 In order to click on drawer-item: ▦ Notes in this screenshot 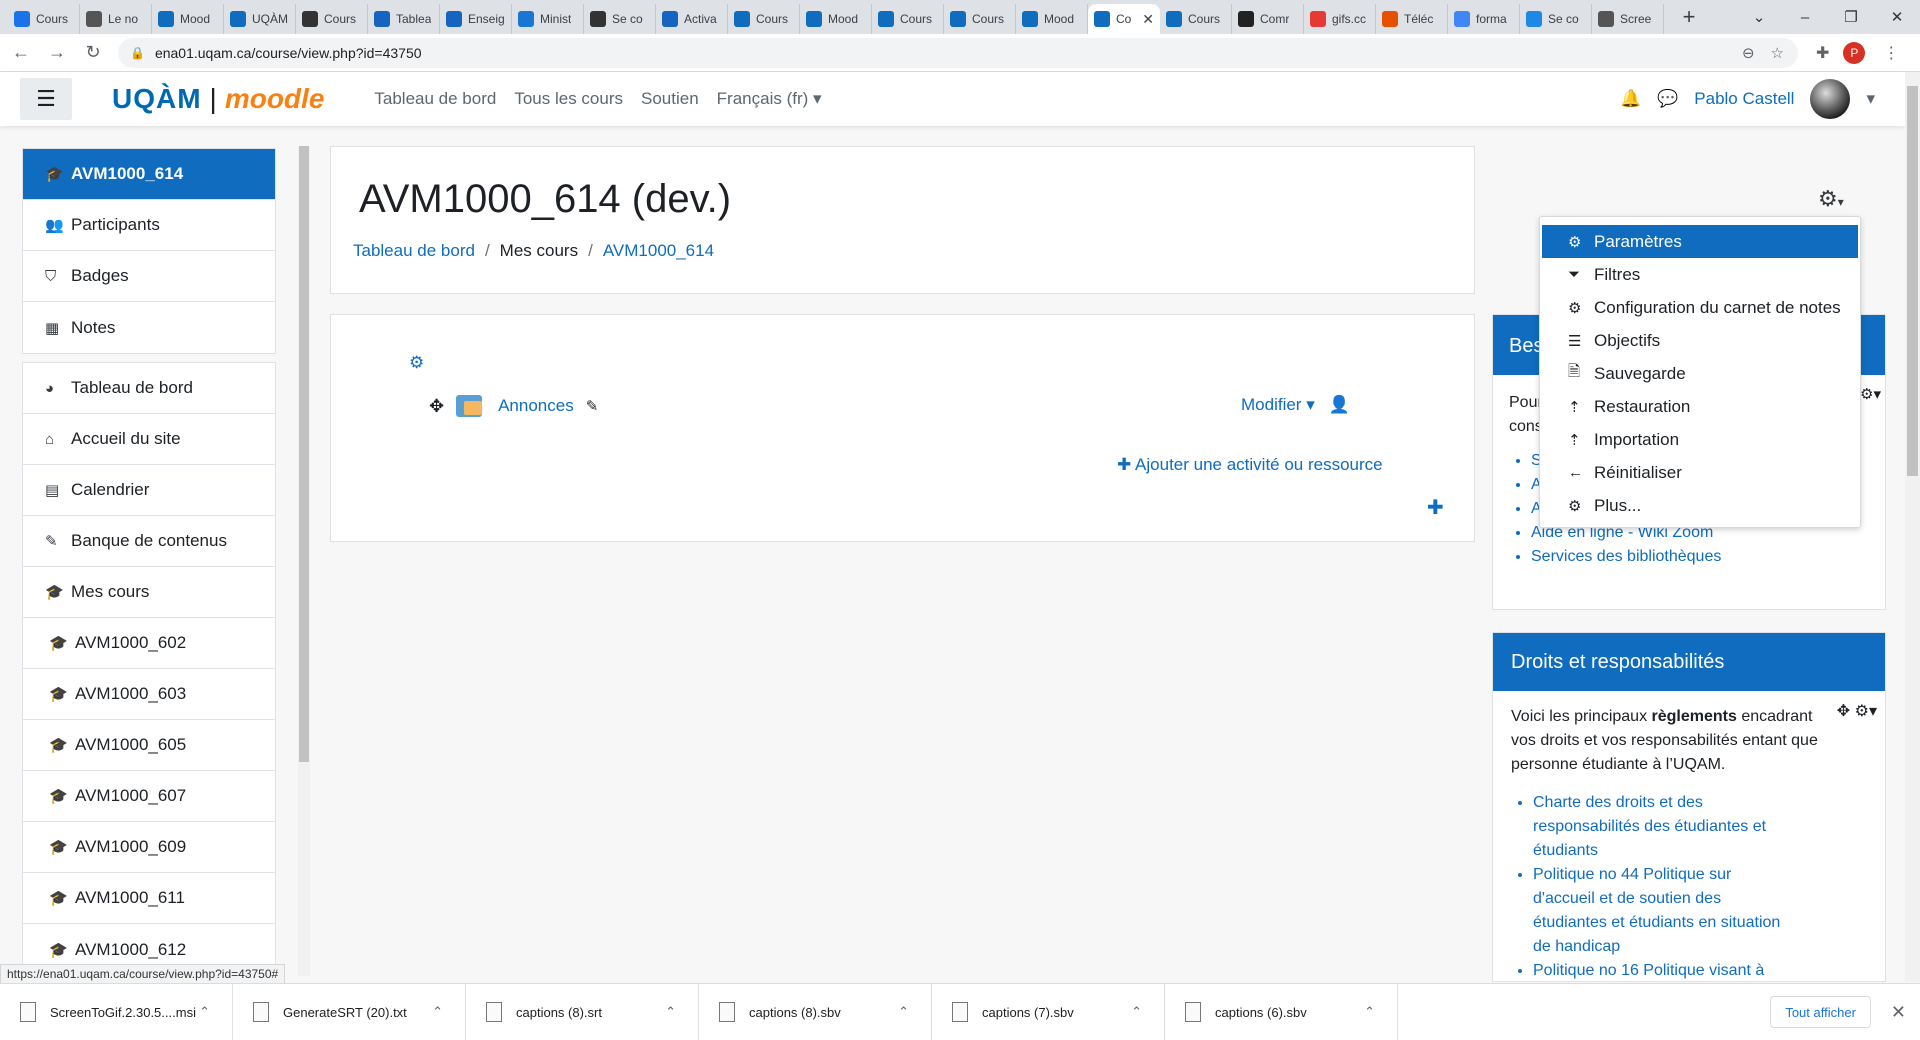, I will do `click(149, 327)`.